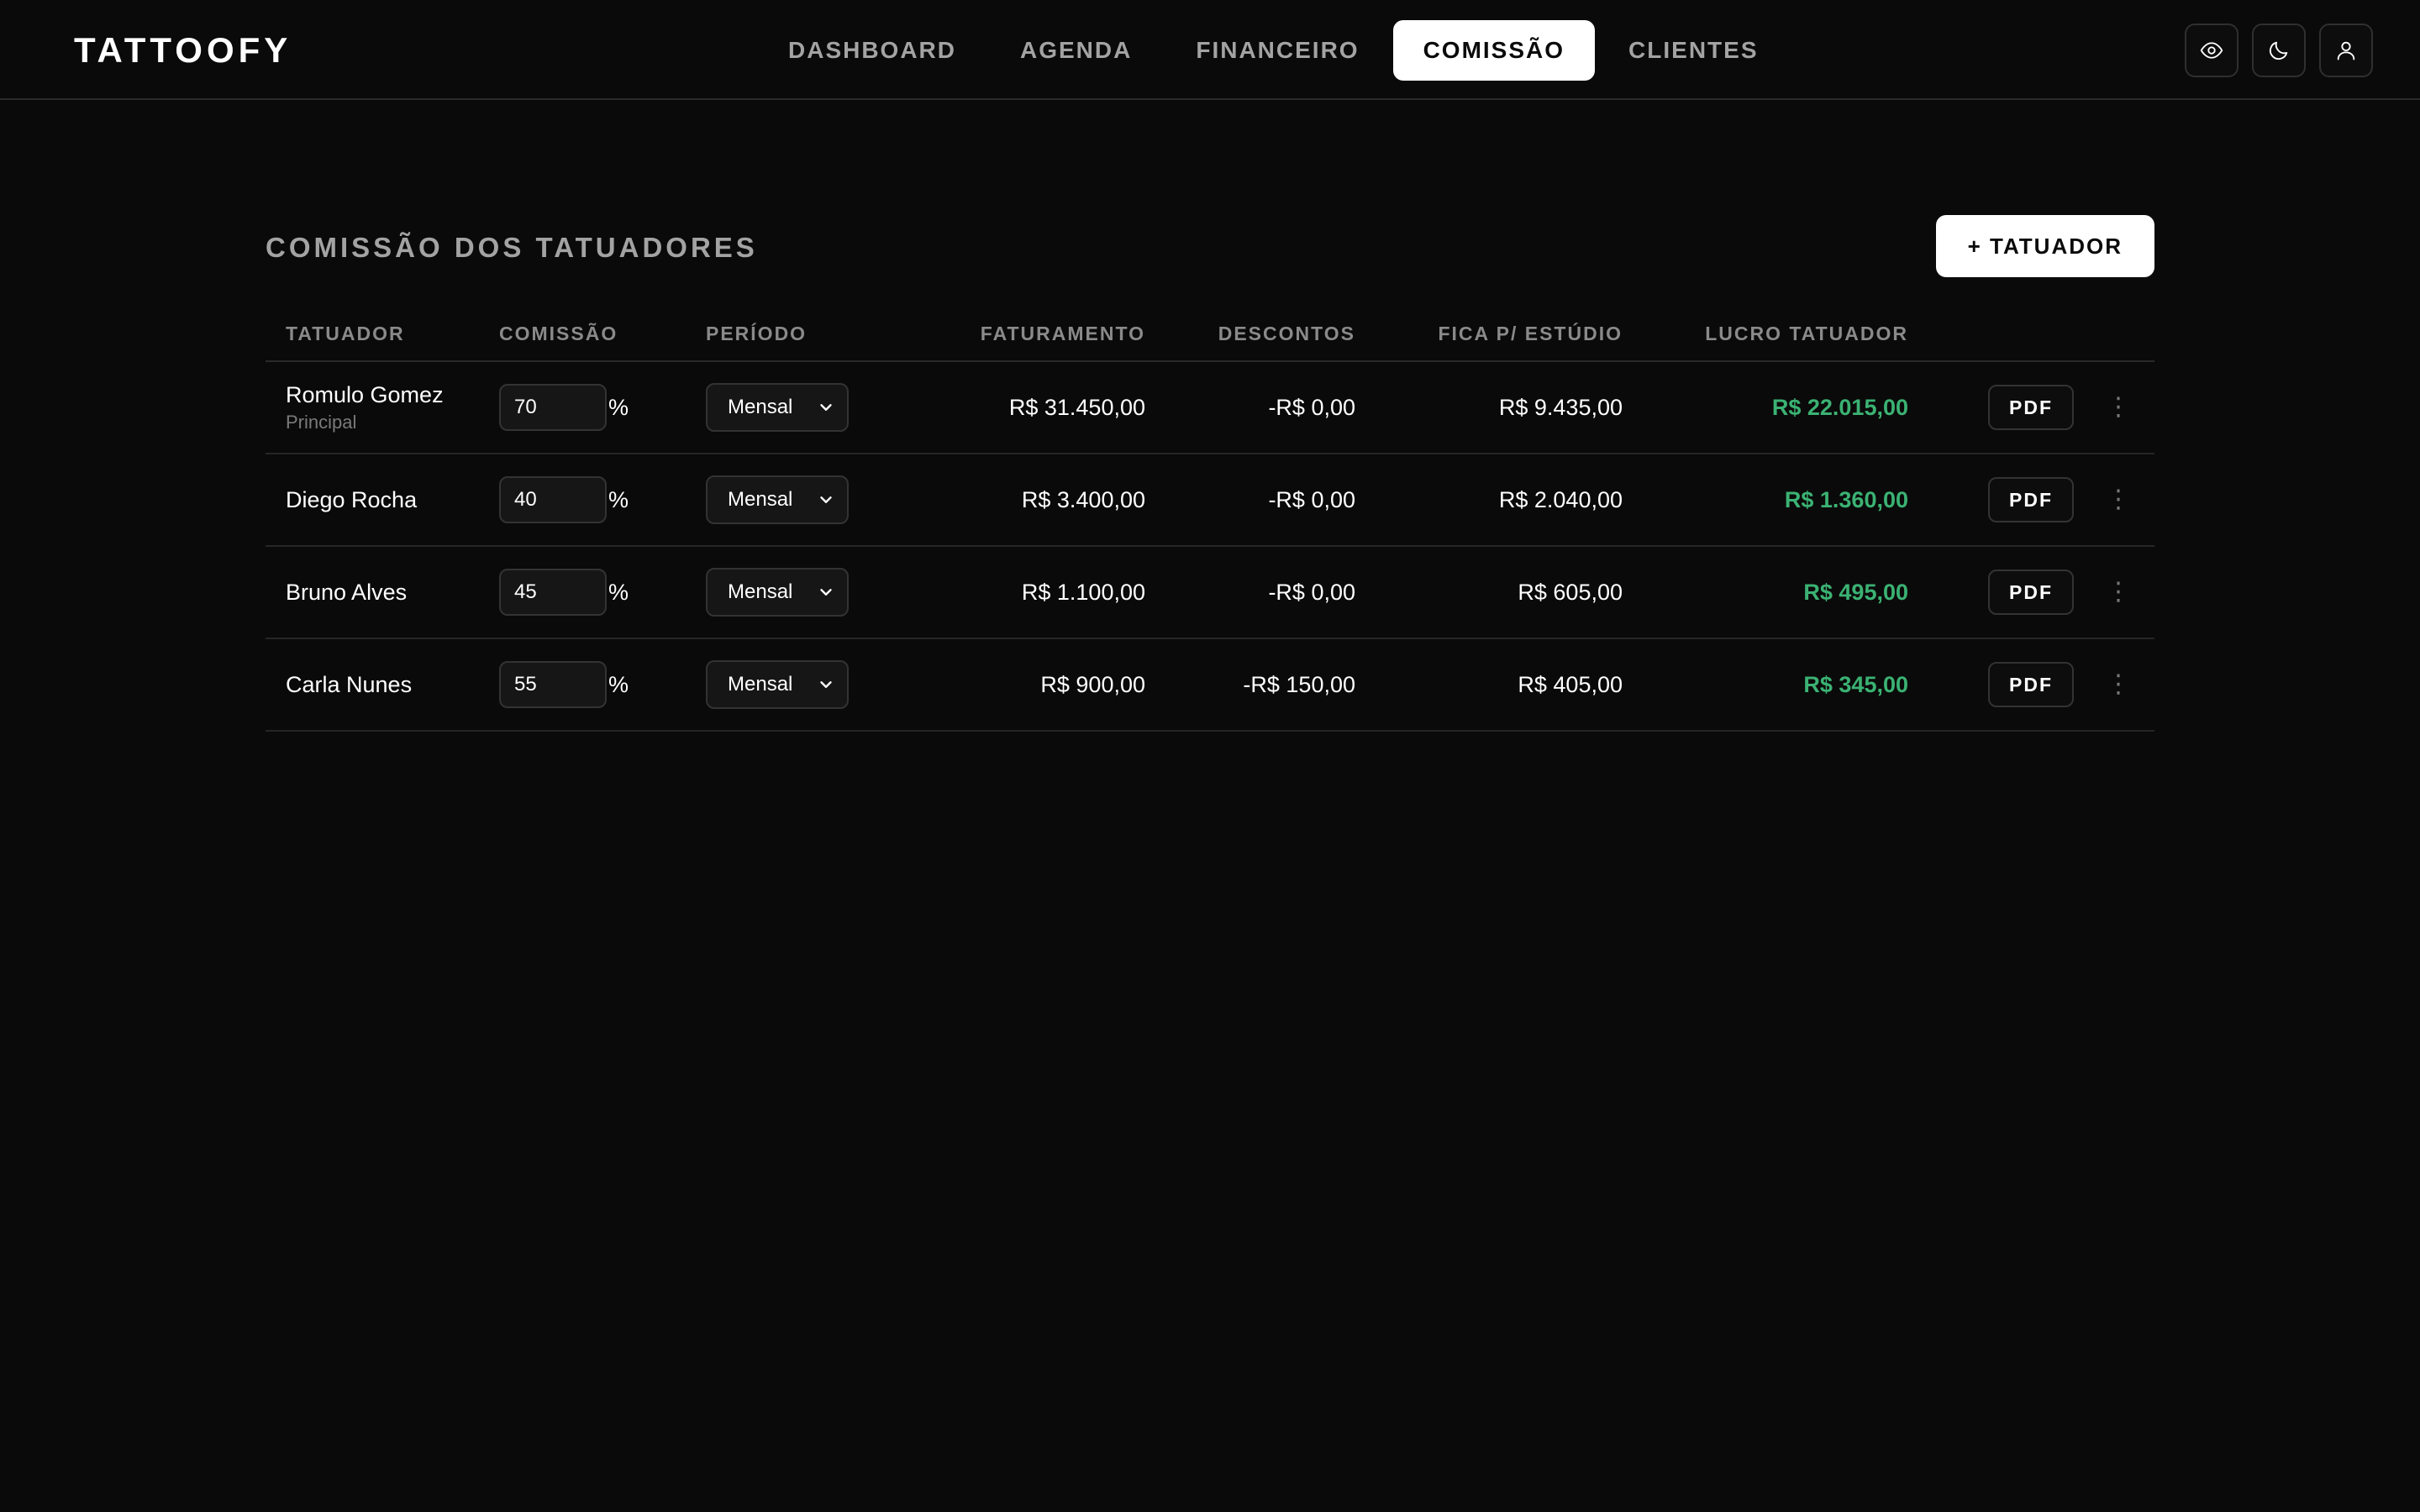  Describe the element at coordinates (602, 334) in the screenshot. I see `column-header-comissao: COMISSÃO` at that location.